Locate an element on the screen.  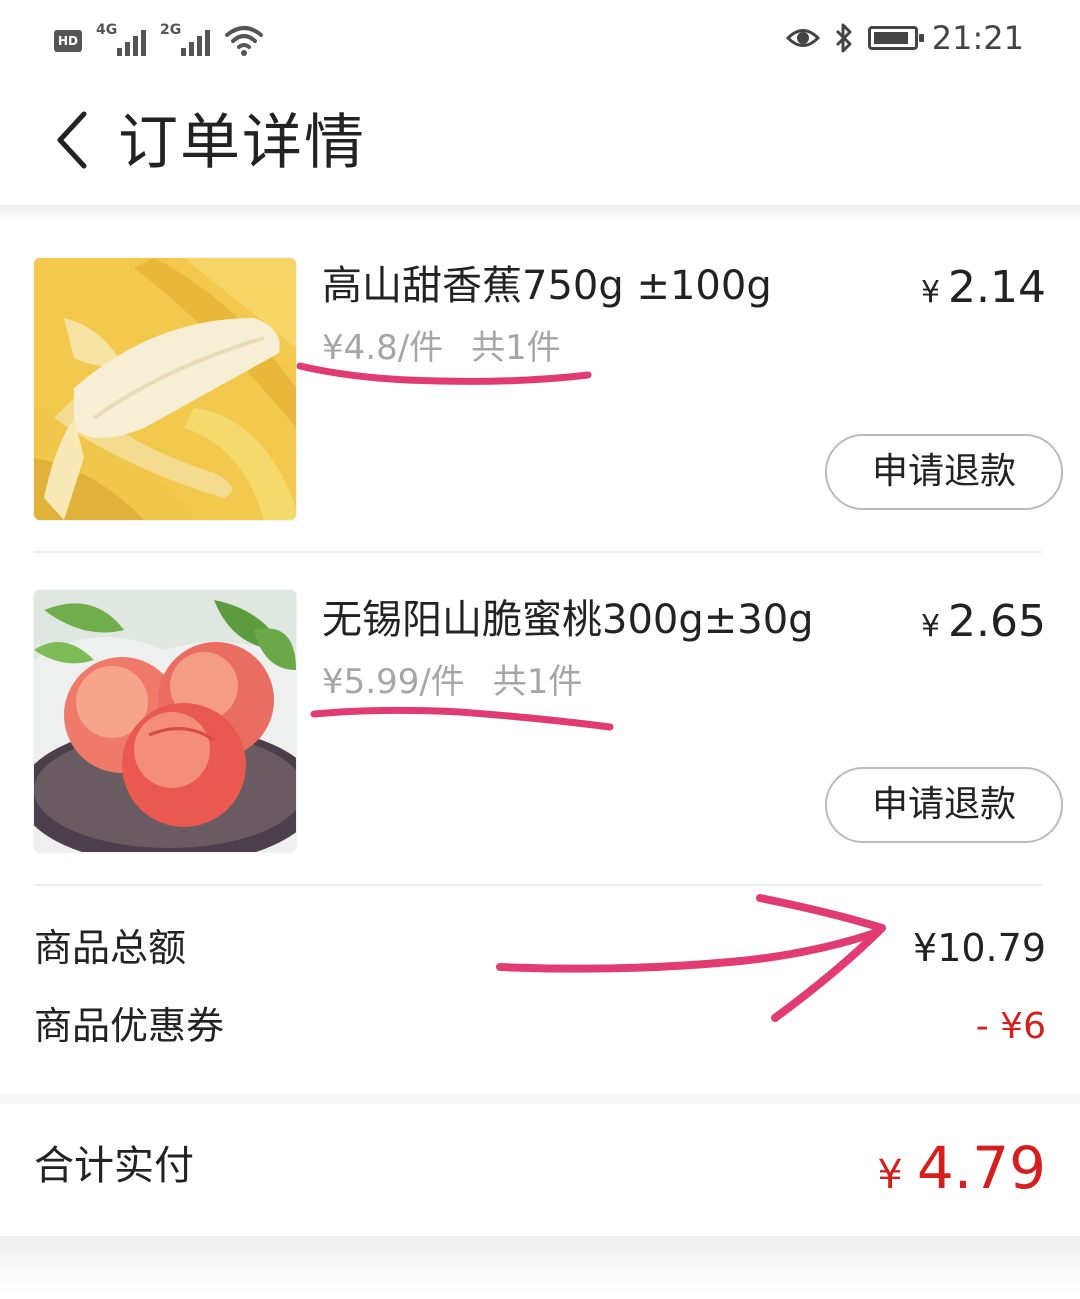
banana-image is located at coordinates (165, 389).